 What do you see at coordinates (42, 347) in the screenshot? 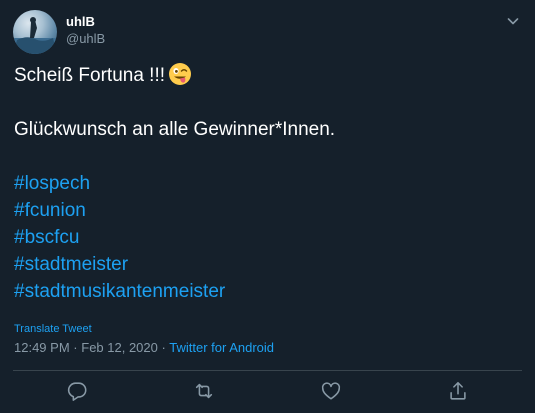
I see `tweet-time: 12:49 PM` at bounding box center [42, 347].